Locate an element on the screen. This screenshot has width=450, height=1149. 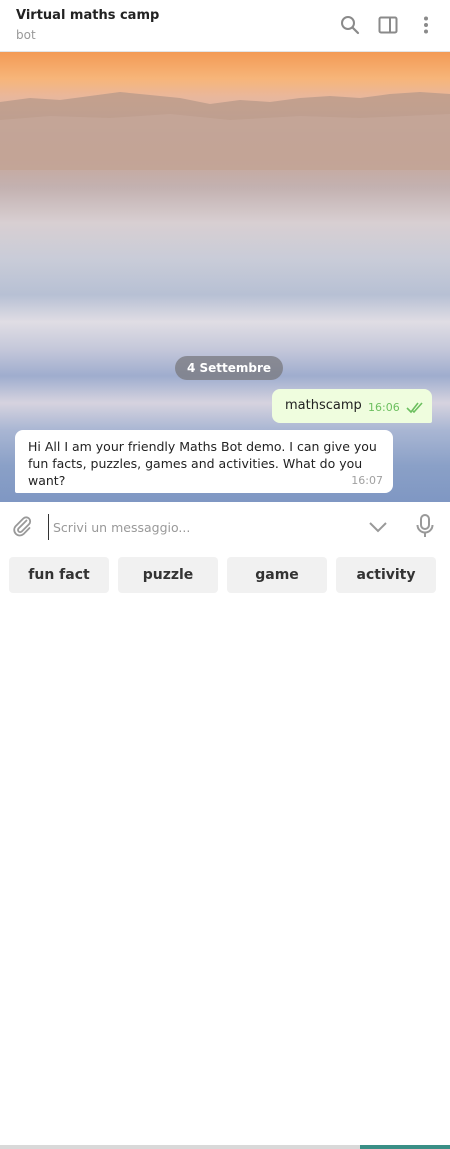
chat-subtitle: bot is located at coordinates (26, 35).